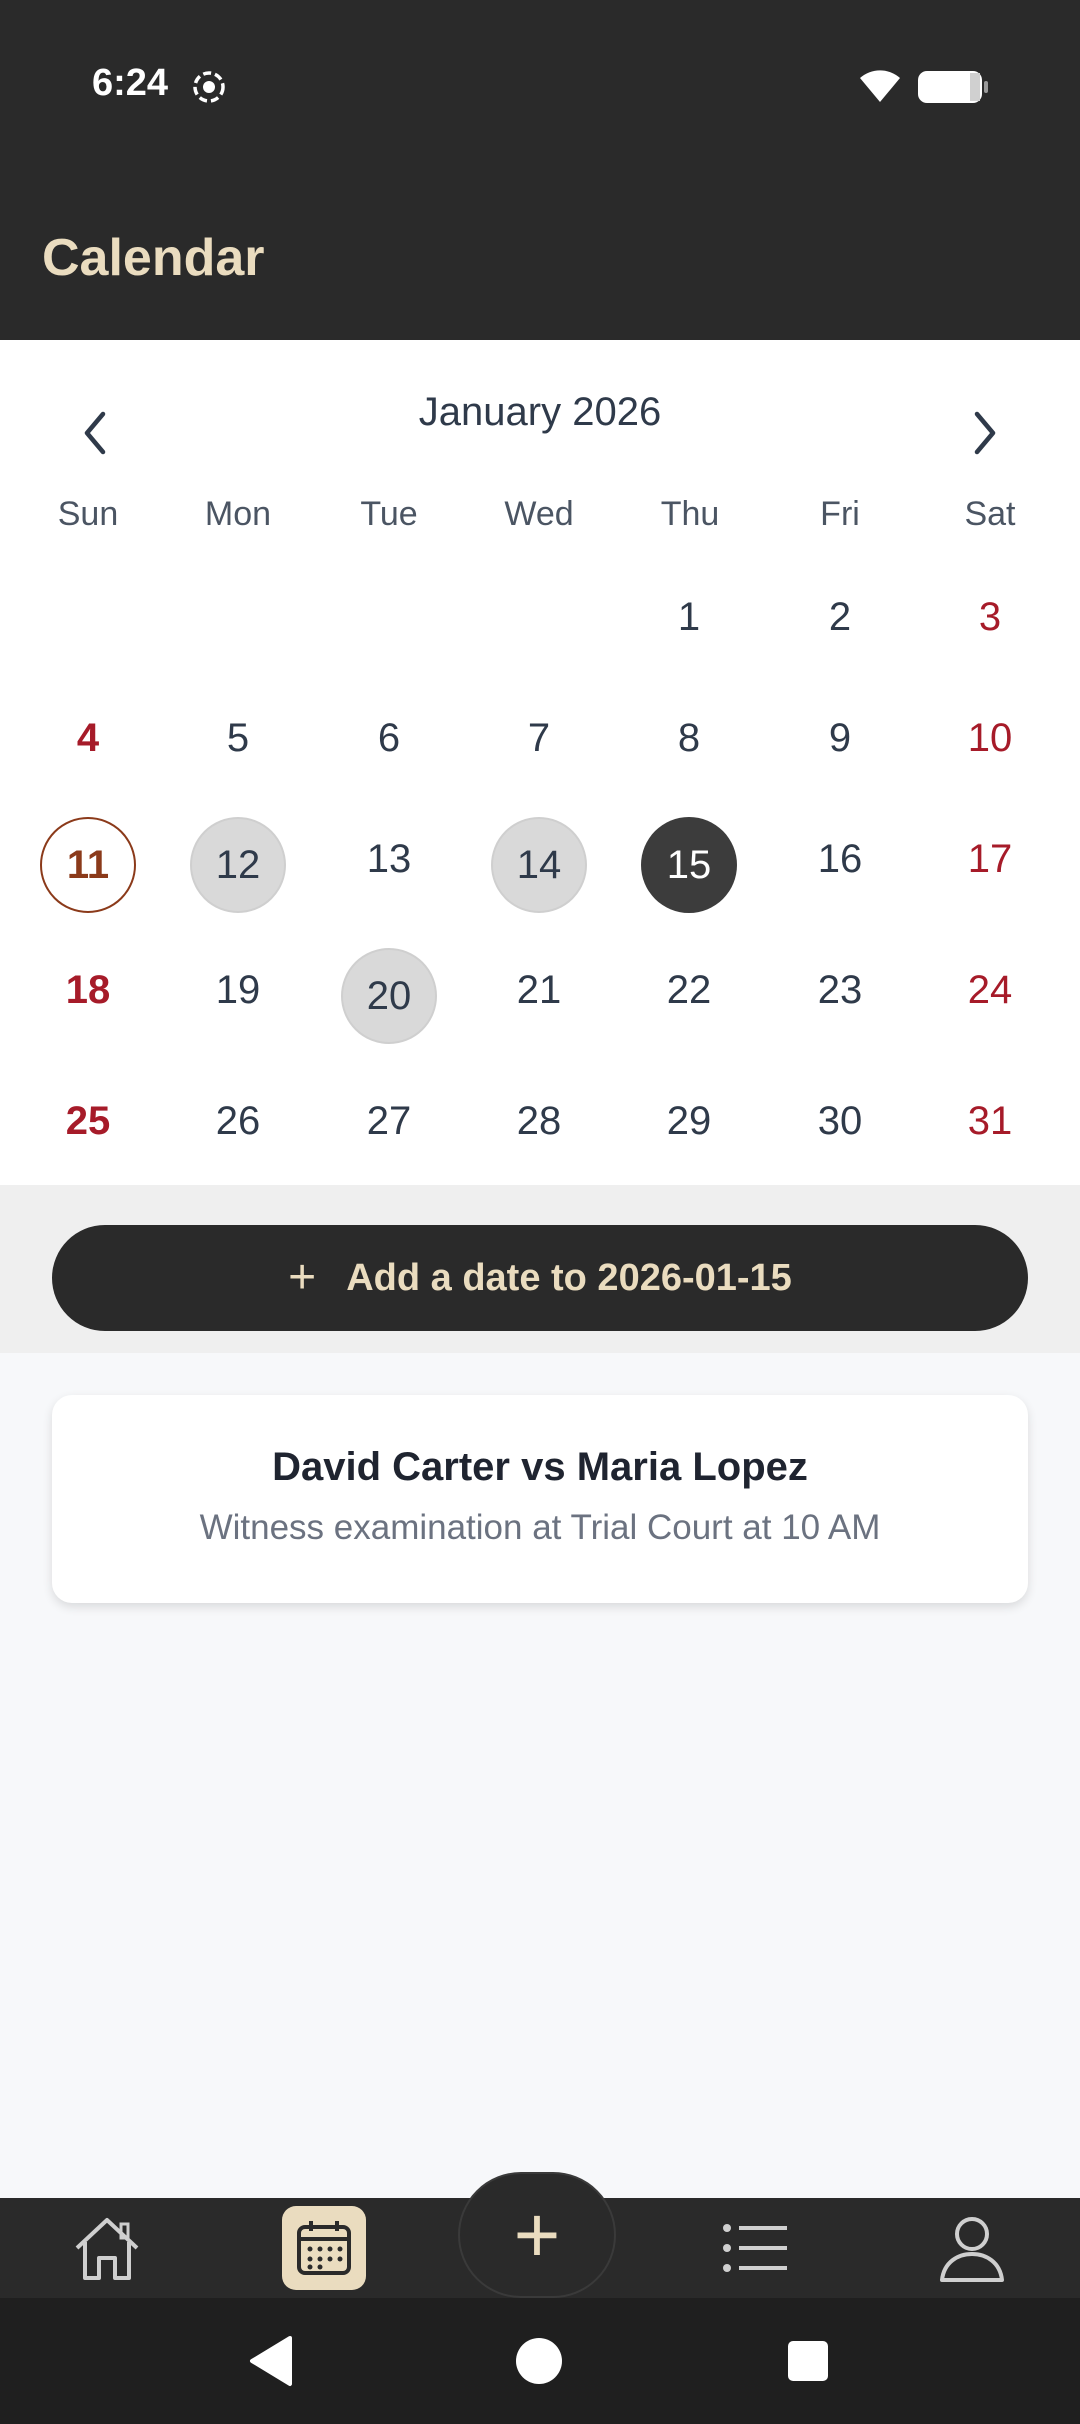 The image size is (1080, 2424). I want to click on day-cell-selected: 15, so click(689, 865).